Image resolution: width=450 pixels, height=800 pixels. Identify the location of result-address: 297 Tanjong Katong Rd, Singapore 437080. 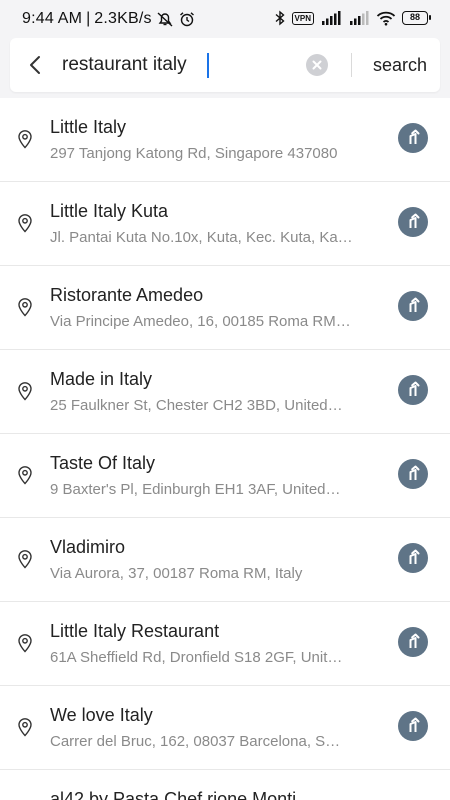
(194, 153).